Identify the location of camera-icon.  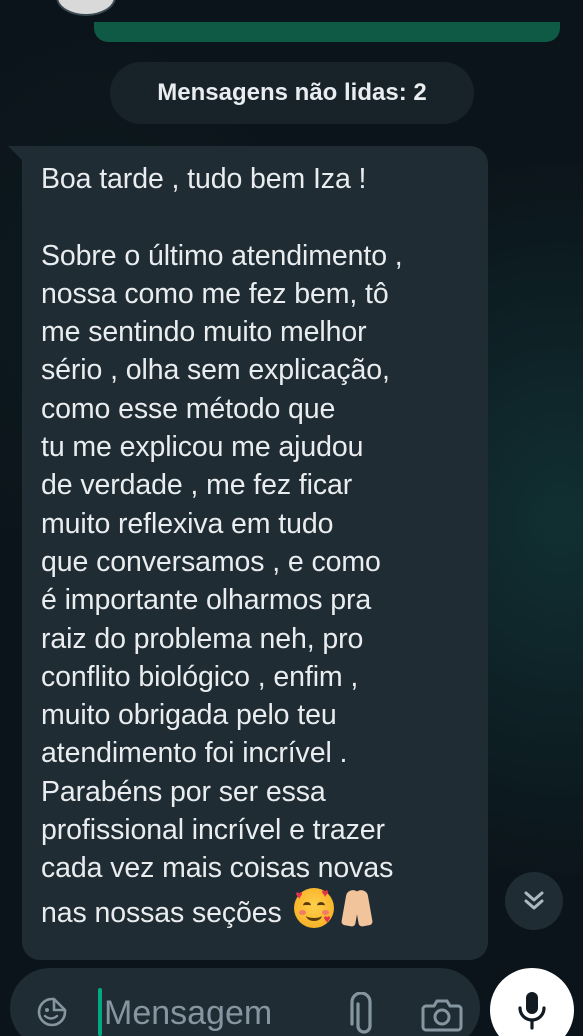
(442, 1014).